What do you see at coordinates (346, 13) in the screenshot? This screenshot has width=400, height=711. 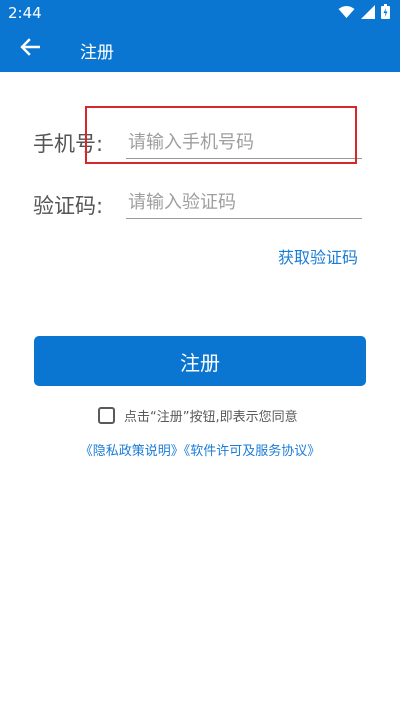 I see `wifi-icon` at bounding box center [346, 13].